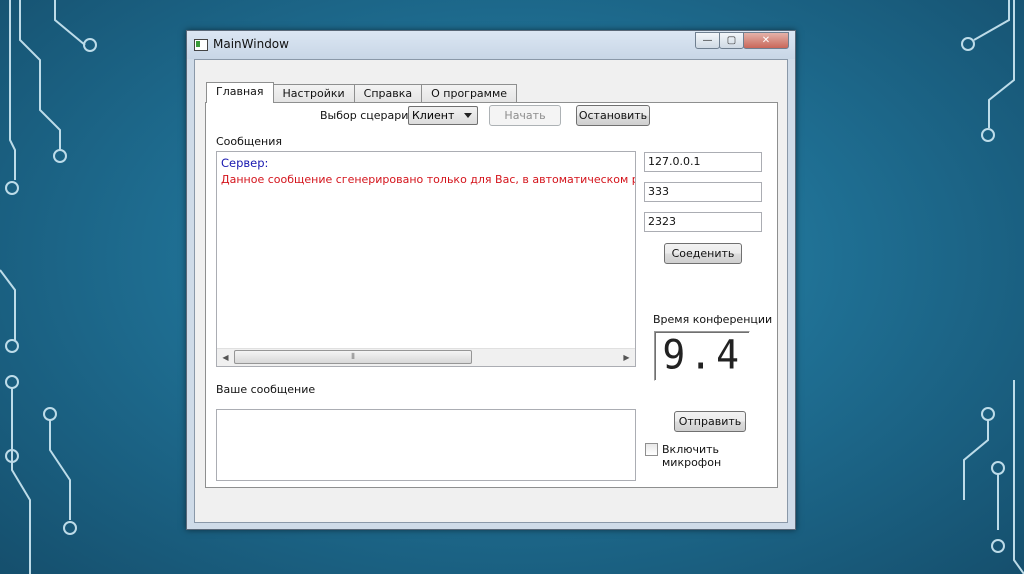  I want to click on window-title: MainWindow, so click(251, 44).